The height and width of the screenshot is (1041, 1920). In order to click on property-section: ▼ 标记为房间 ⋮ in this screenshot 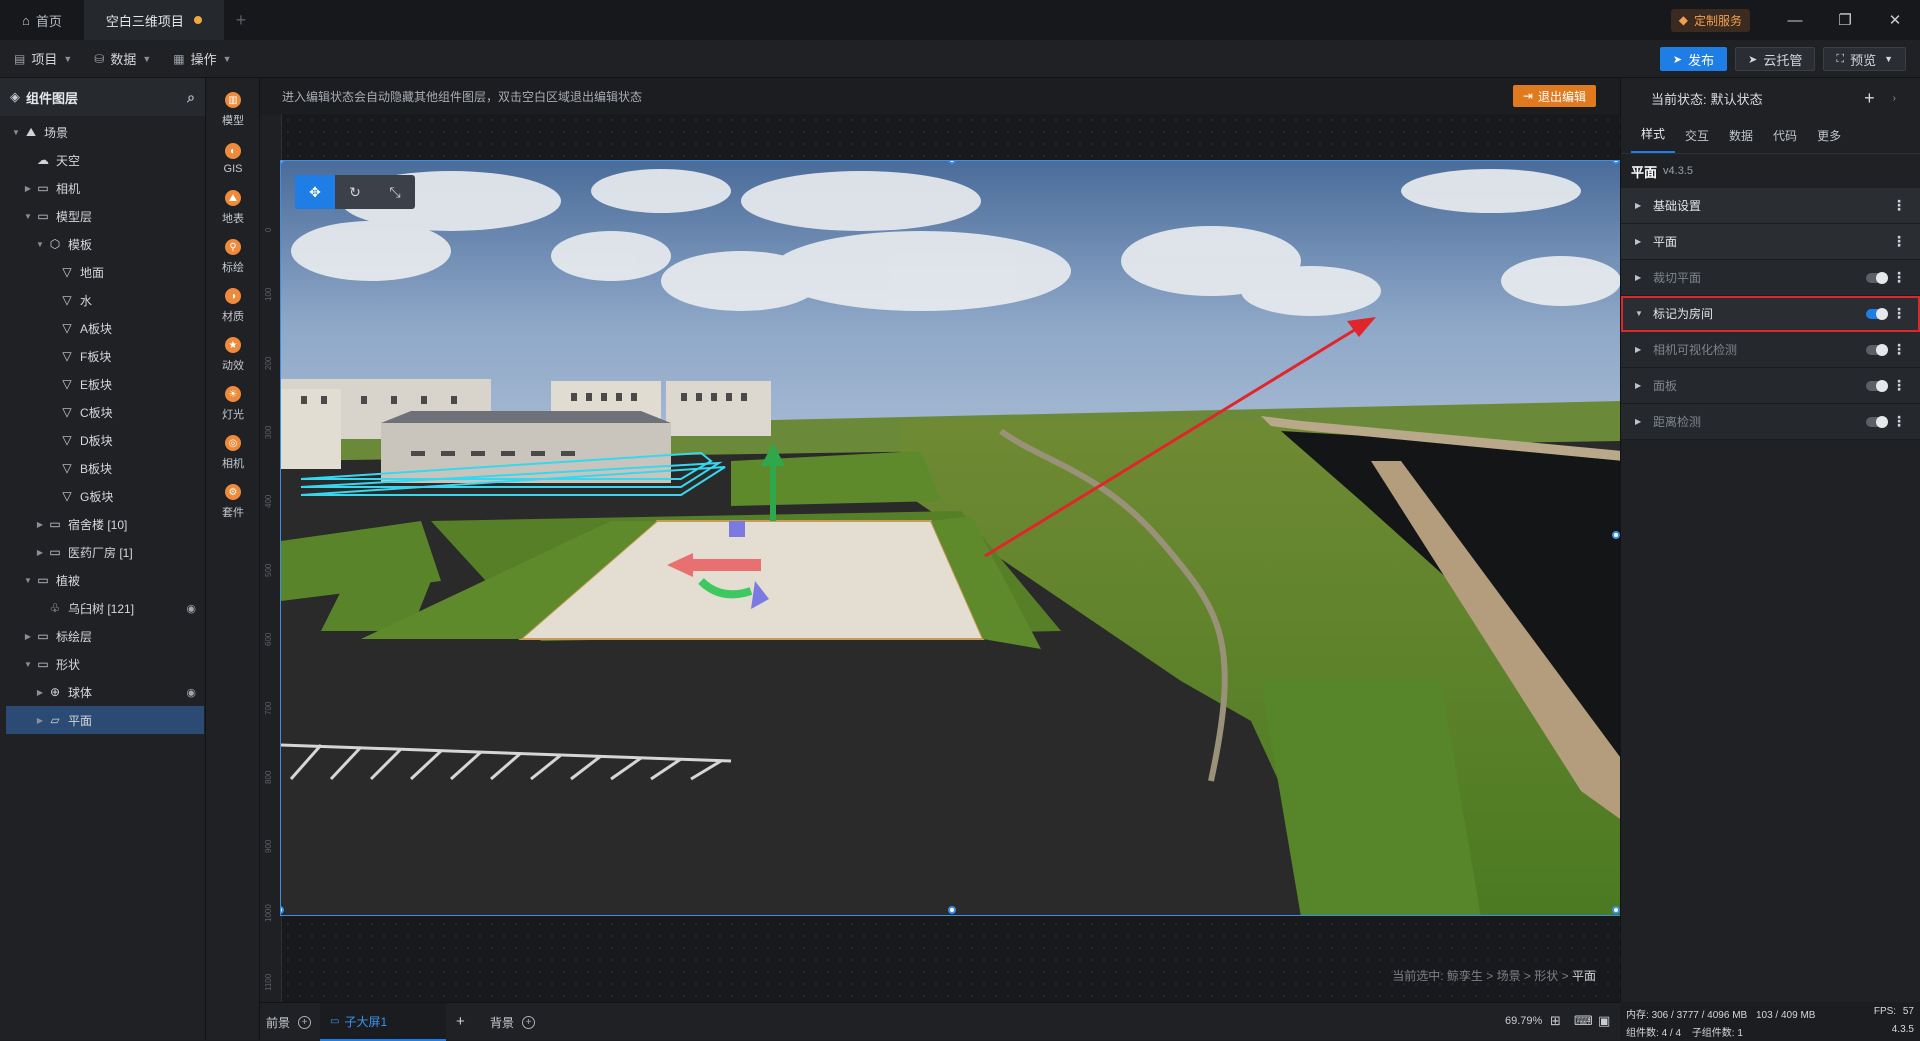, I will do `click(1770, 314)`.